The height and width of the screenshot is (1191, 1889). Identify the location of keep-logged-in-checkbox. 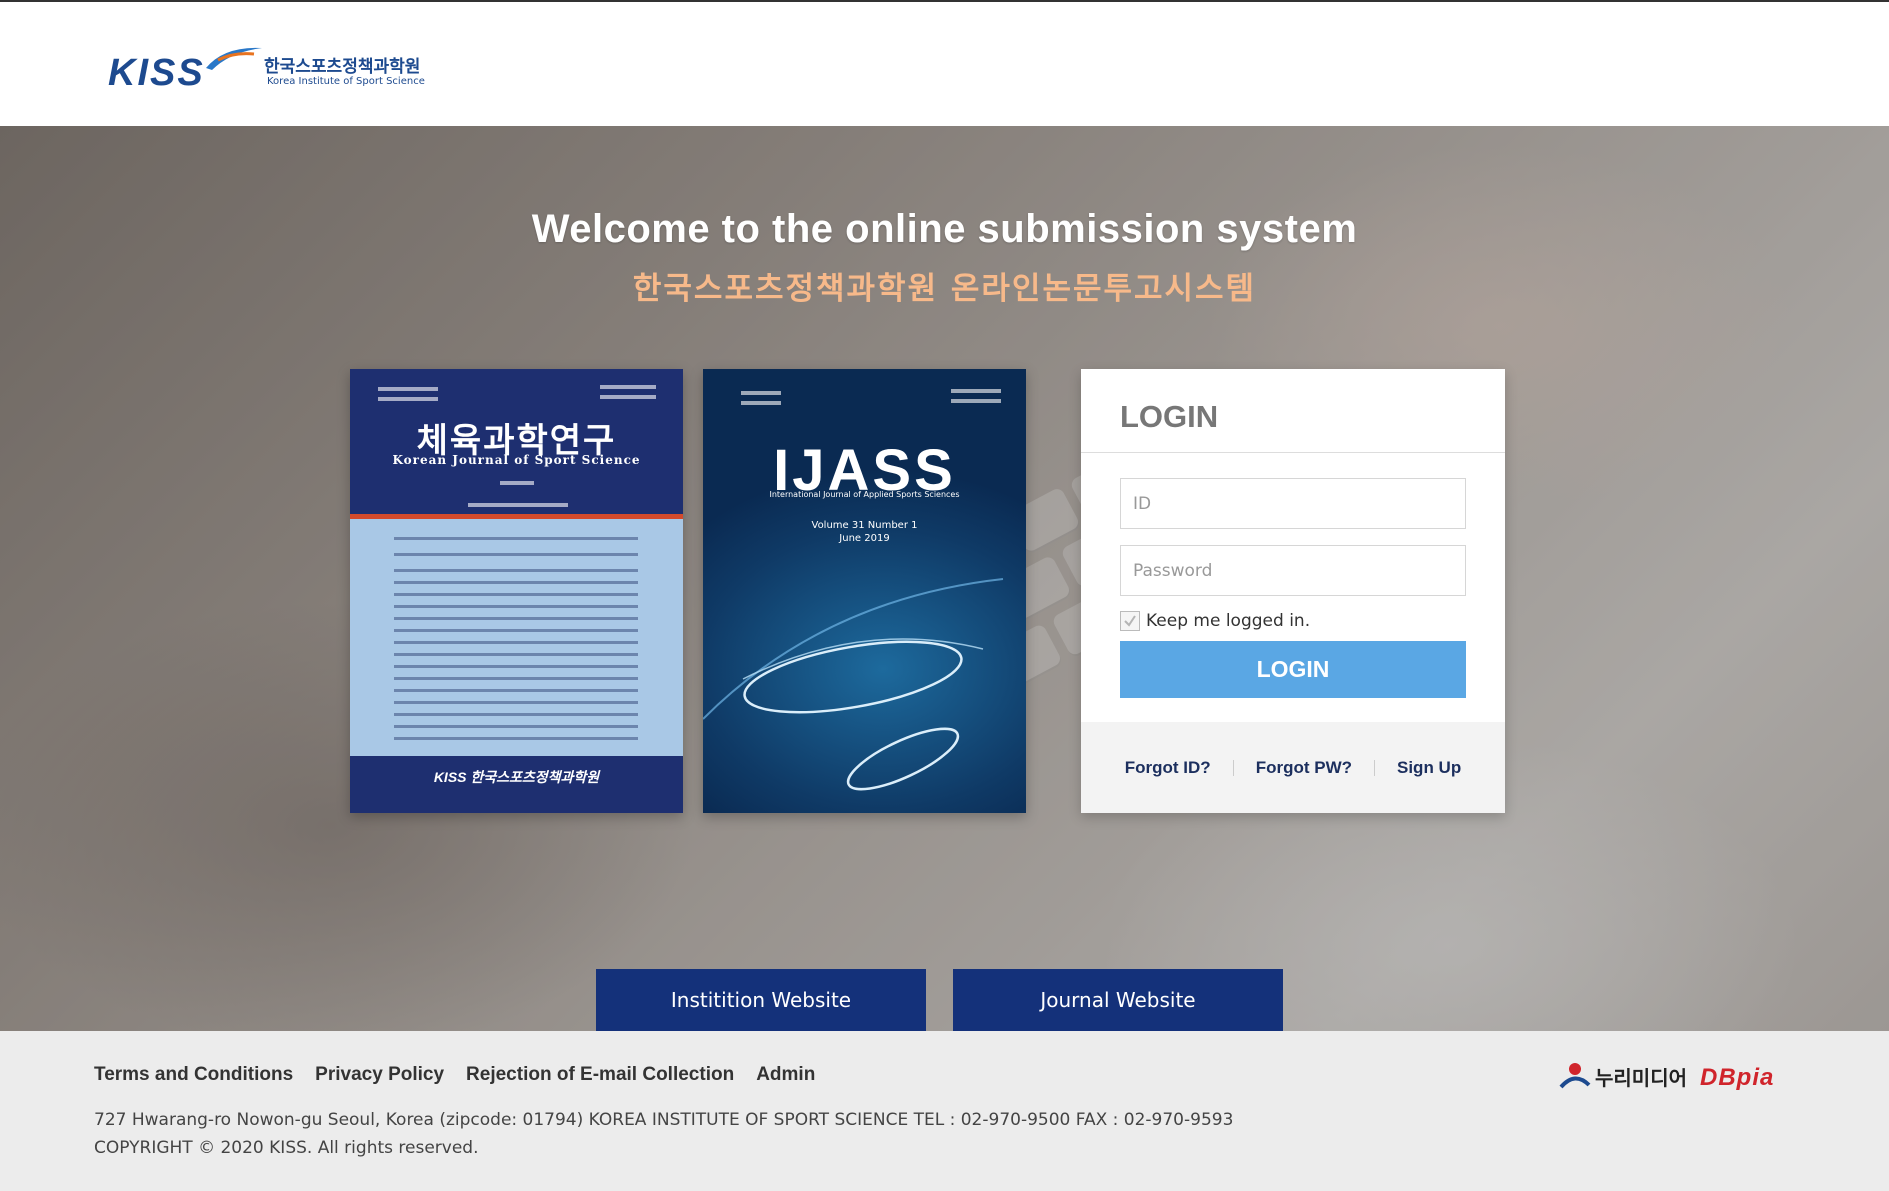
(1130, 621).